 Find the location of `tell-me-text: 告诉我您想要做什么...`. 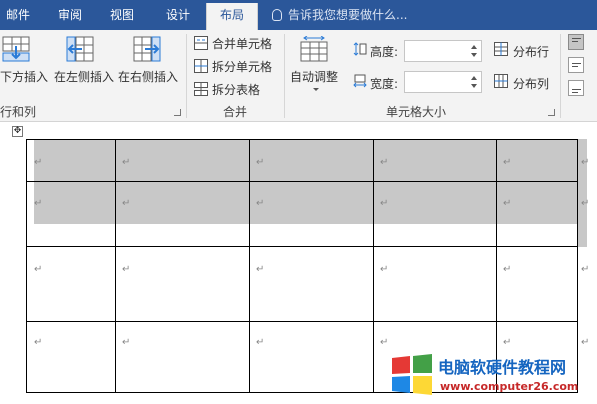

tell-me-text: 告诉我您想要做什么... is located at coordinates (348, 15).